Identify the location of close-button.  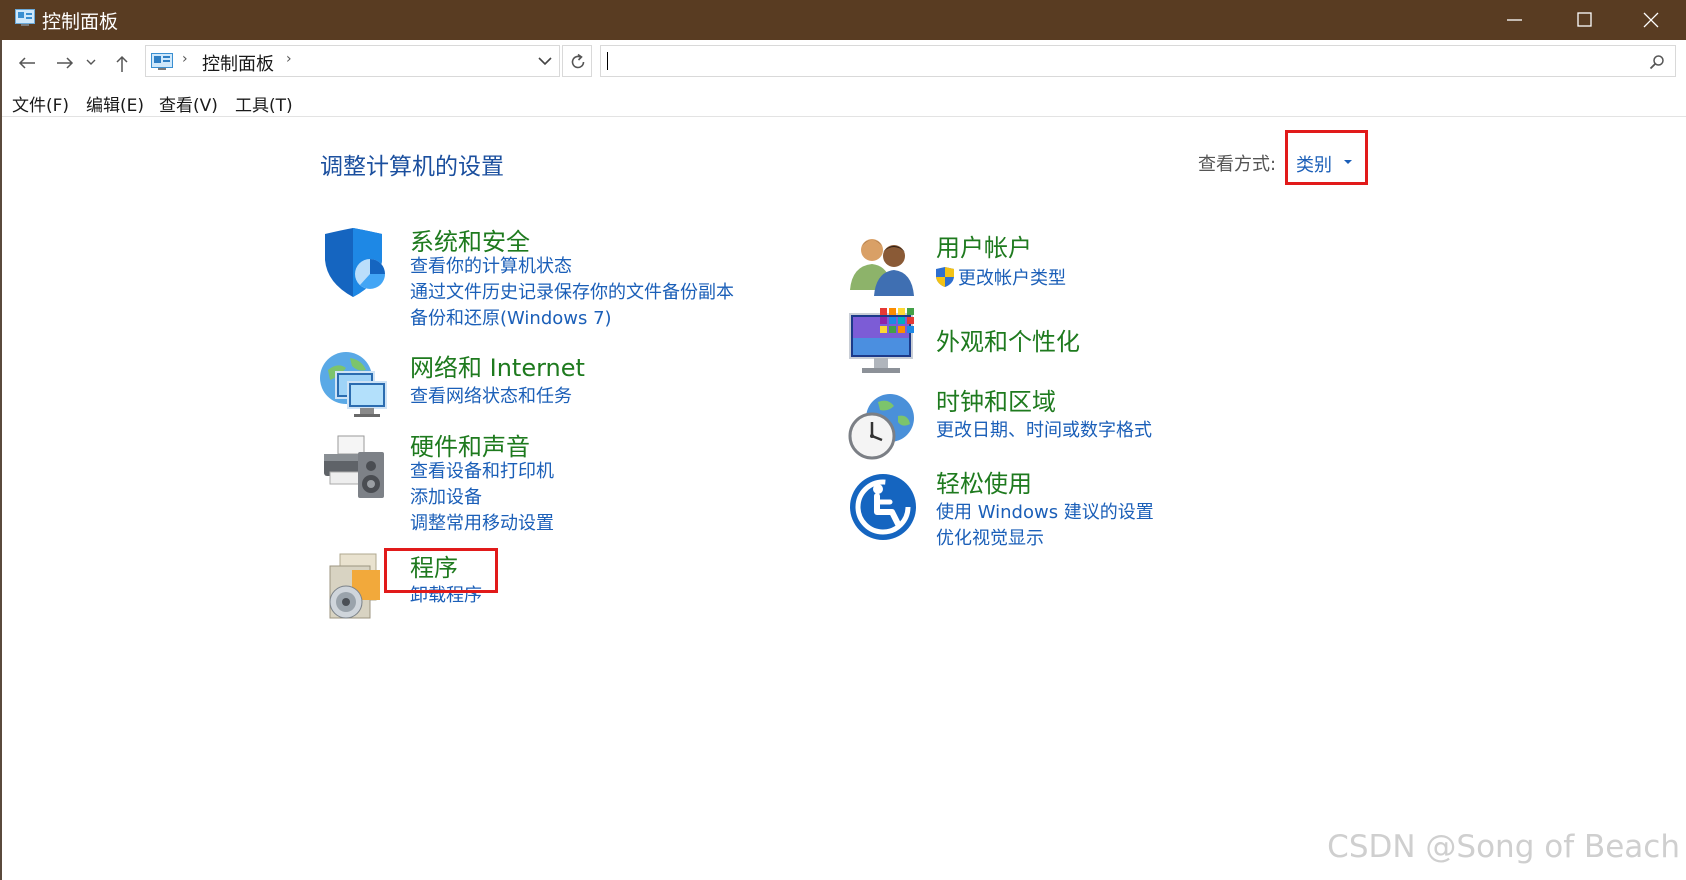
(1651, 20).